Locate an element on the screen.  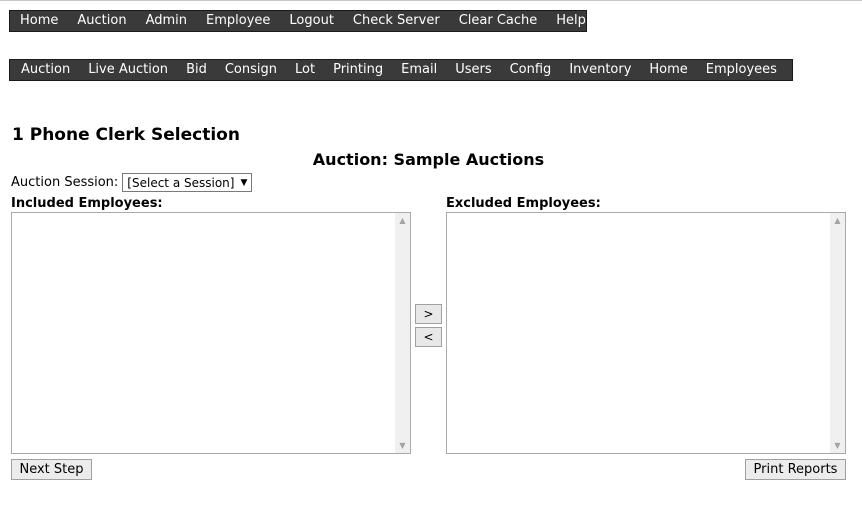
excluded-list-scrollbar: ▲ ▼ is located at coordinates (837, 333).